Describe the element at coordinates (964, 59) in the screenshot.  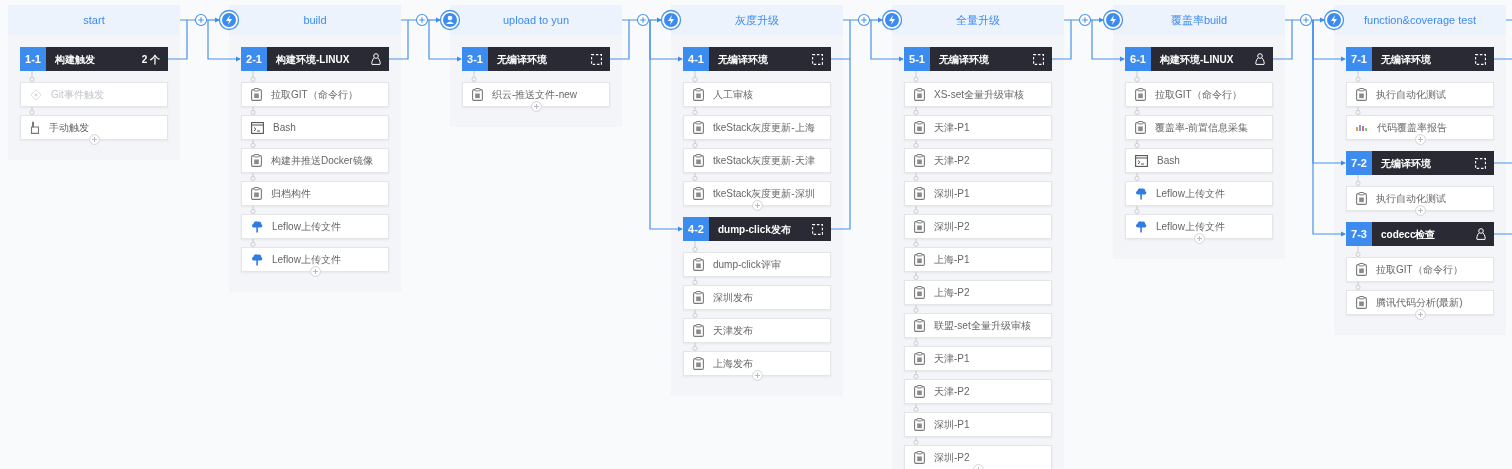
I see `job-title: 无编译环境` at that location.